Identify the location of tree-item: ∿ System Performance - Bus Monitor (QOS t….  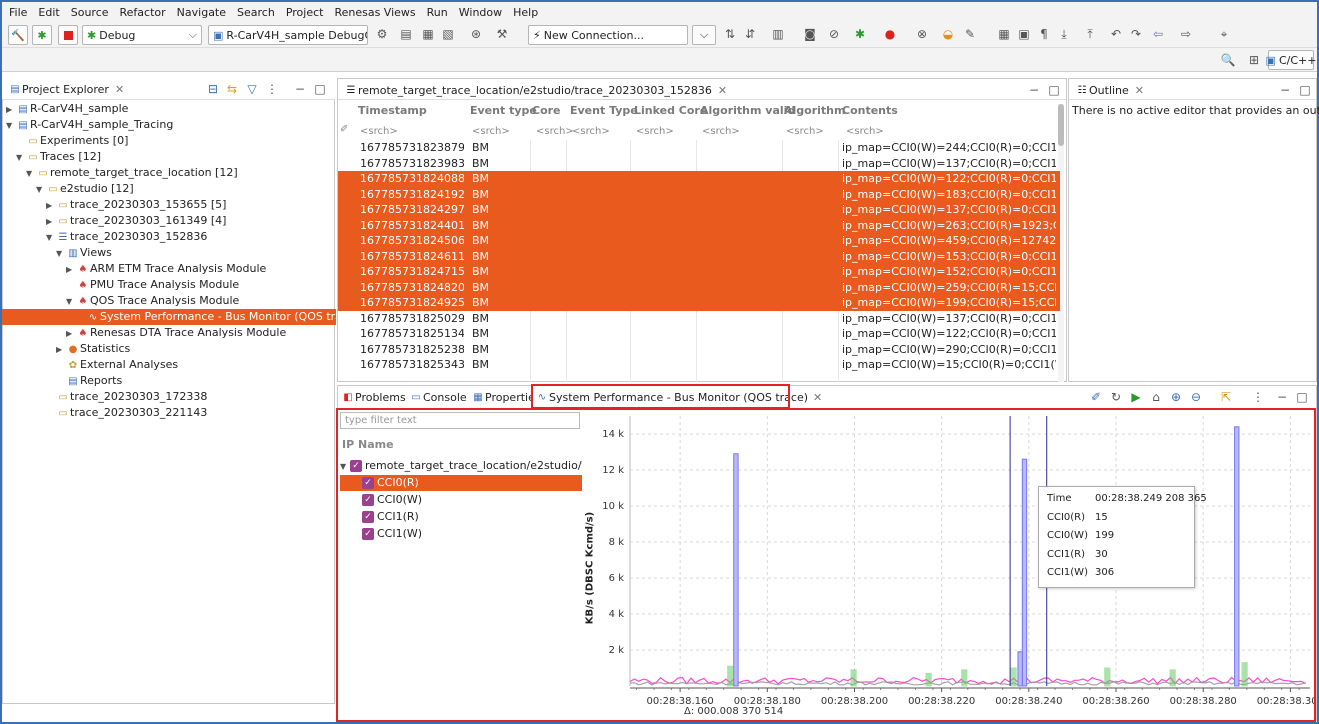
(169, 317).